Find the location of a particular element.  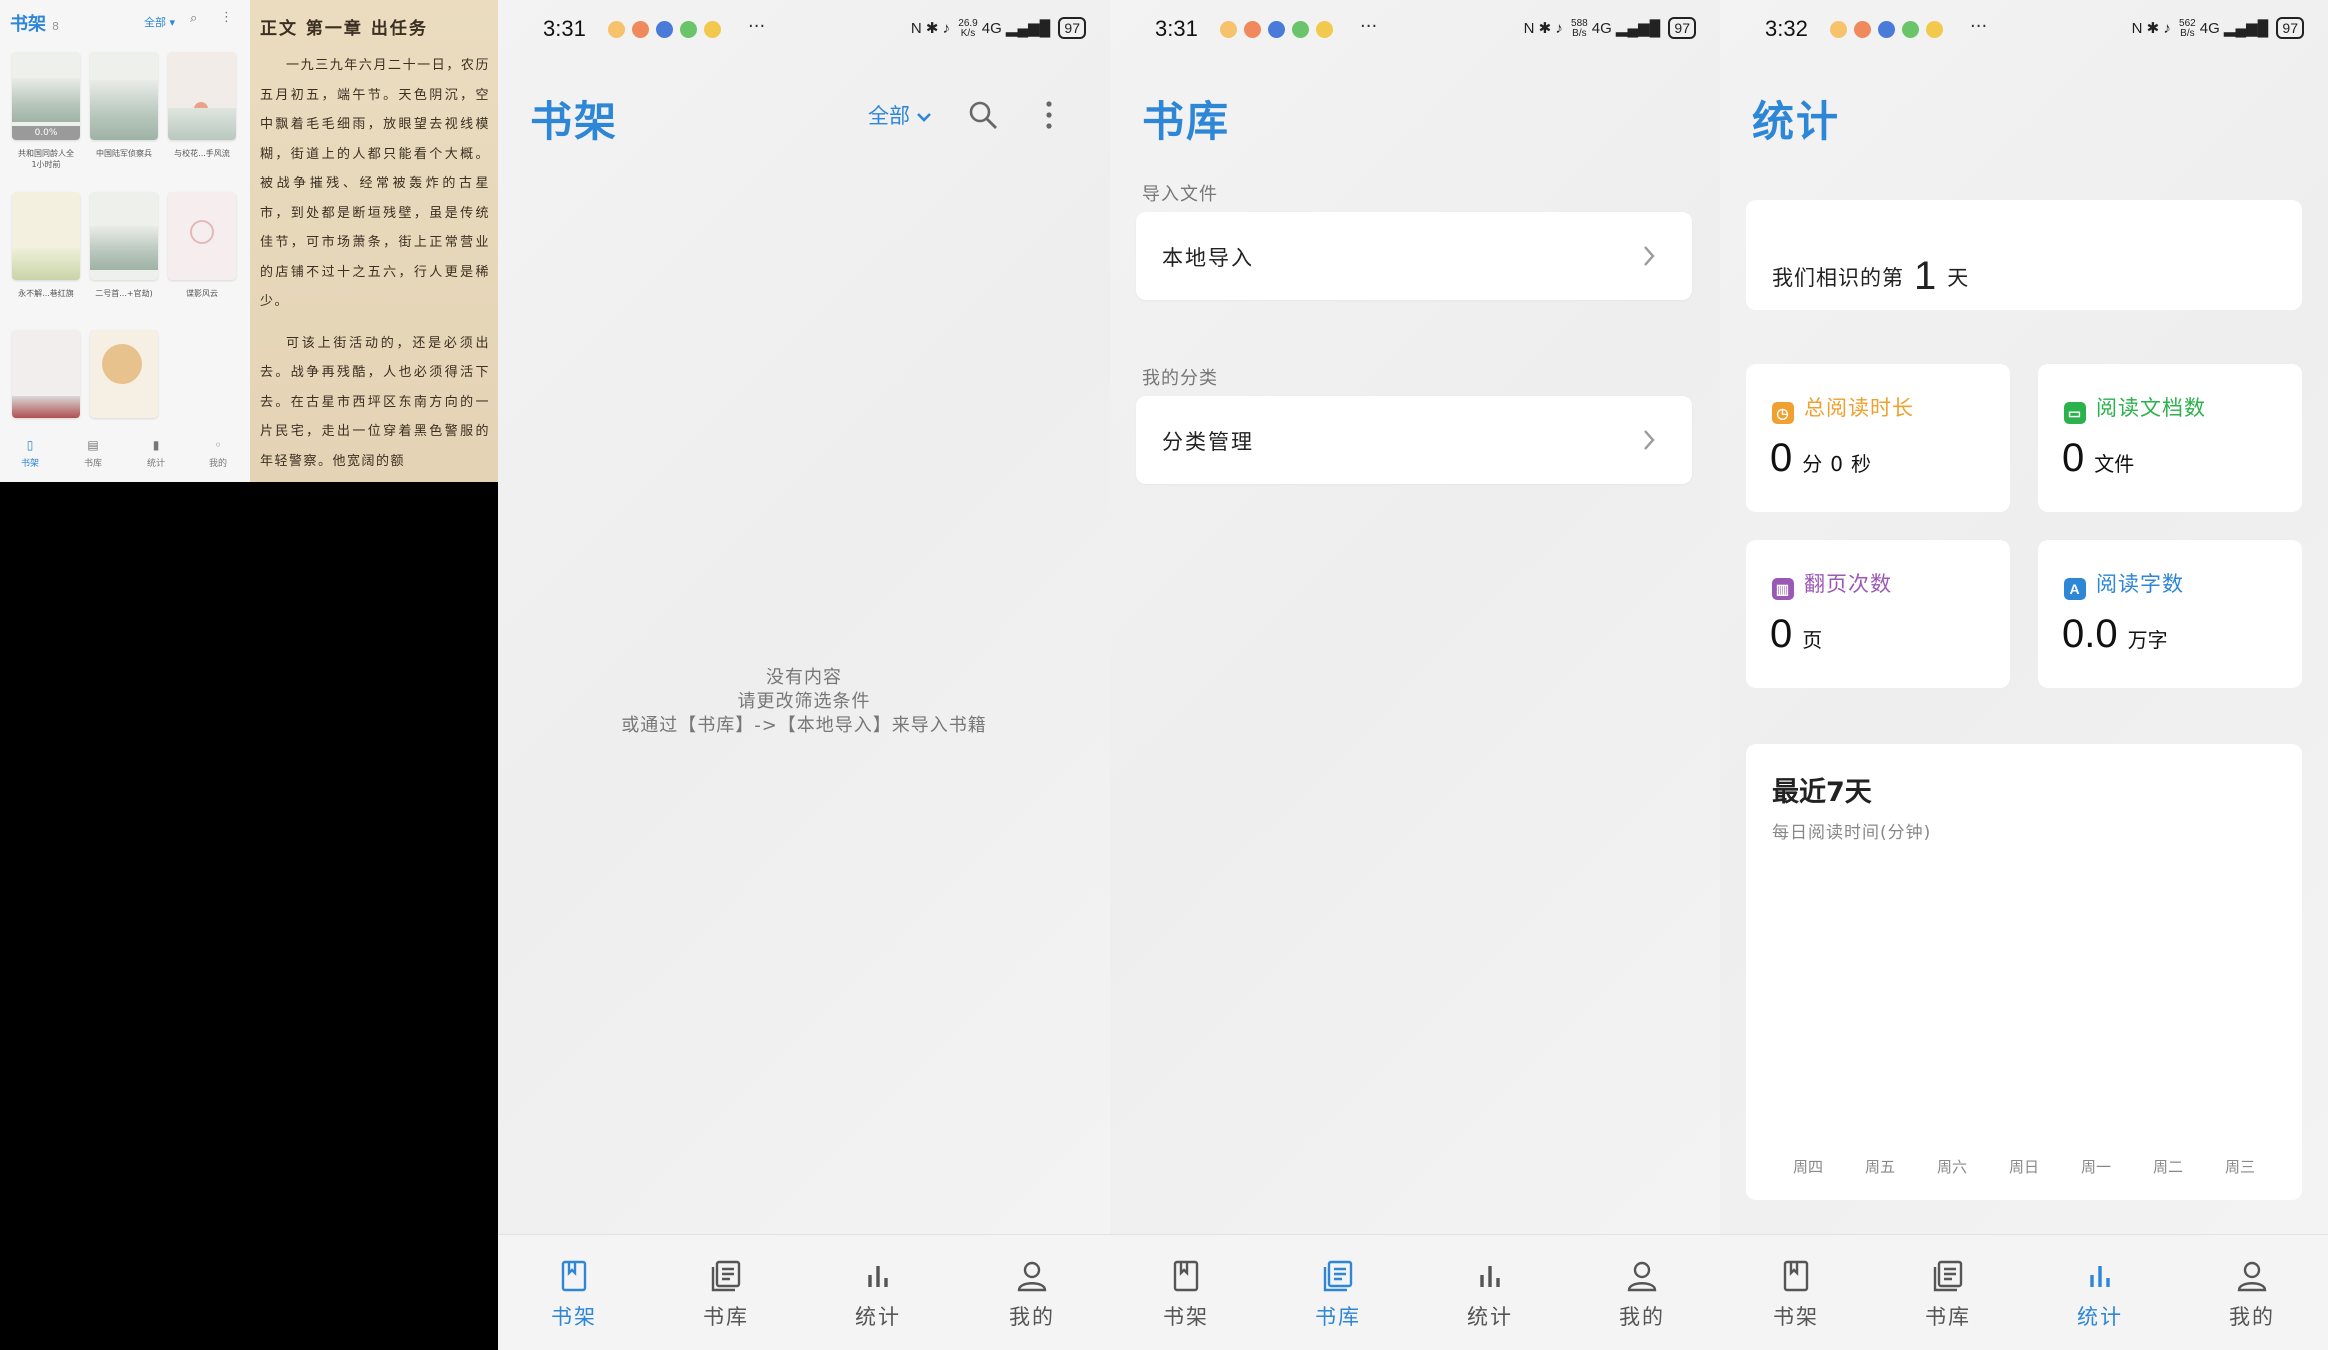

week-subtitle: 每日阅读时间(分钟) is located at coordinates (1852, 833).